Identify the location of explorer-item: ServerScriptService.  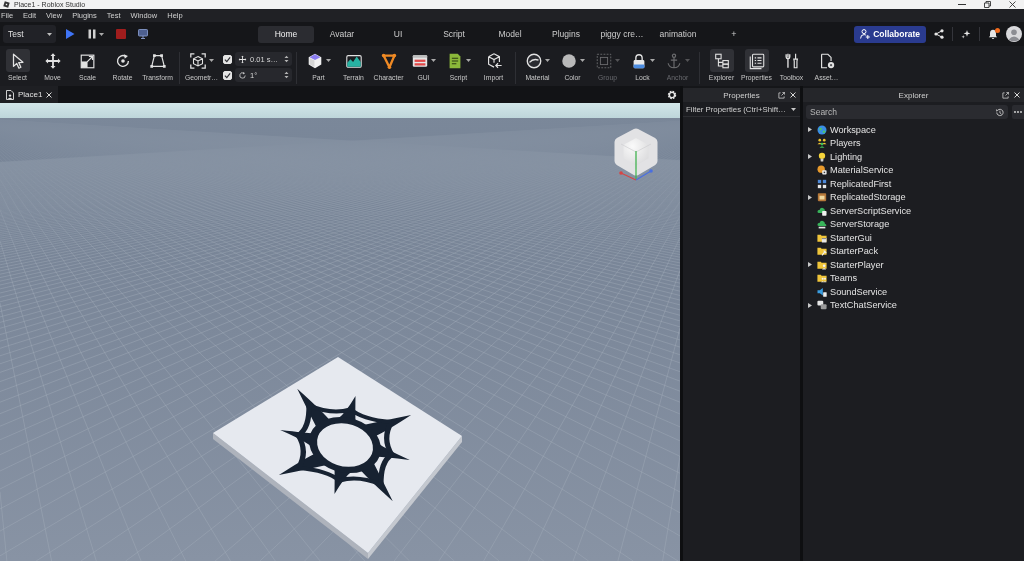
(913, 211).